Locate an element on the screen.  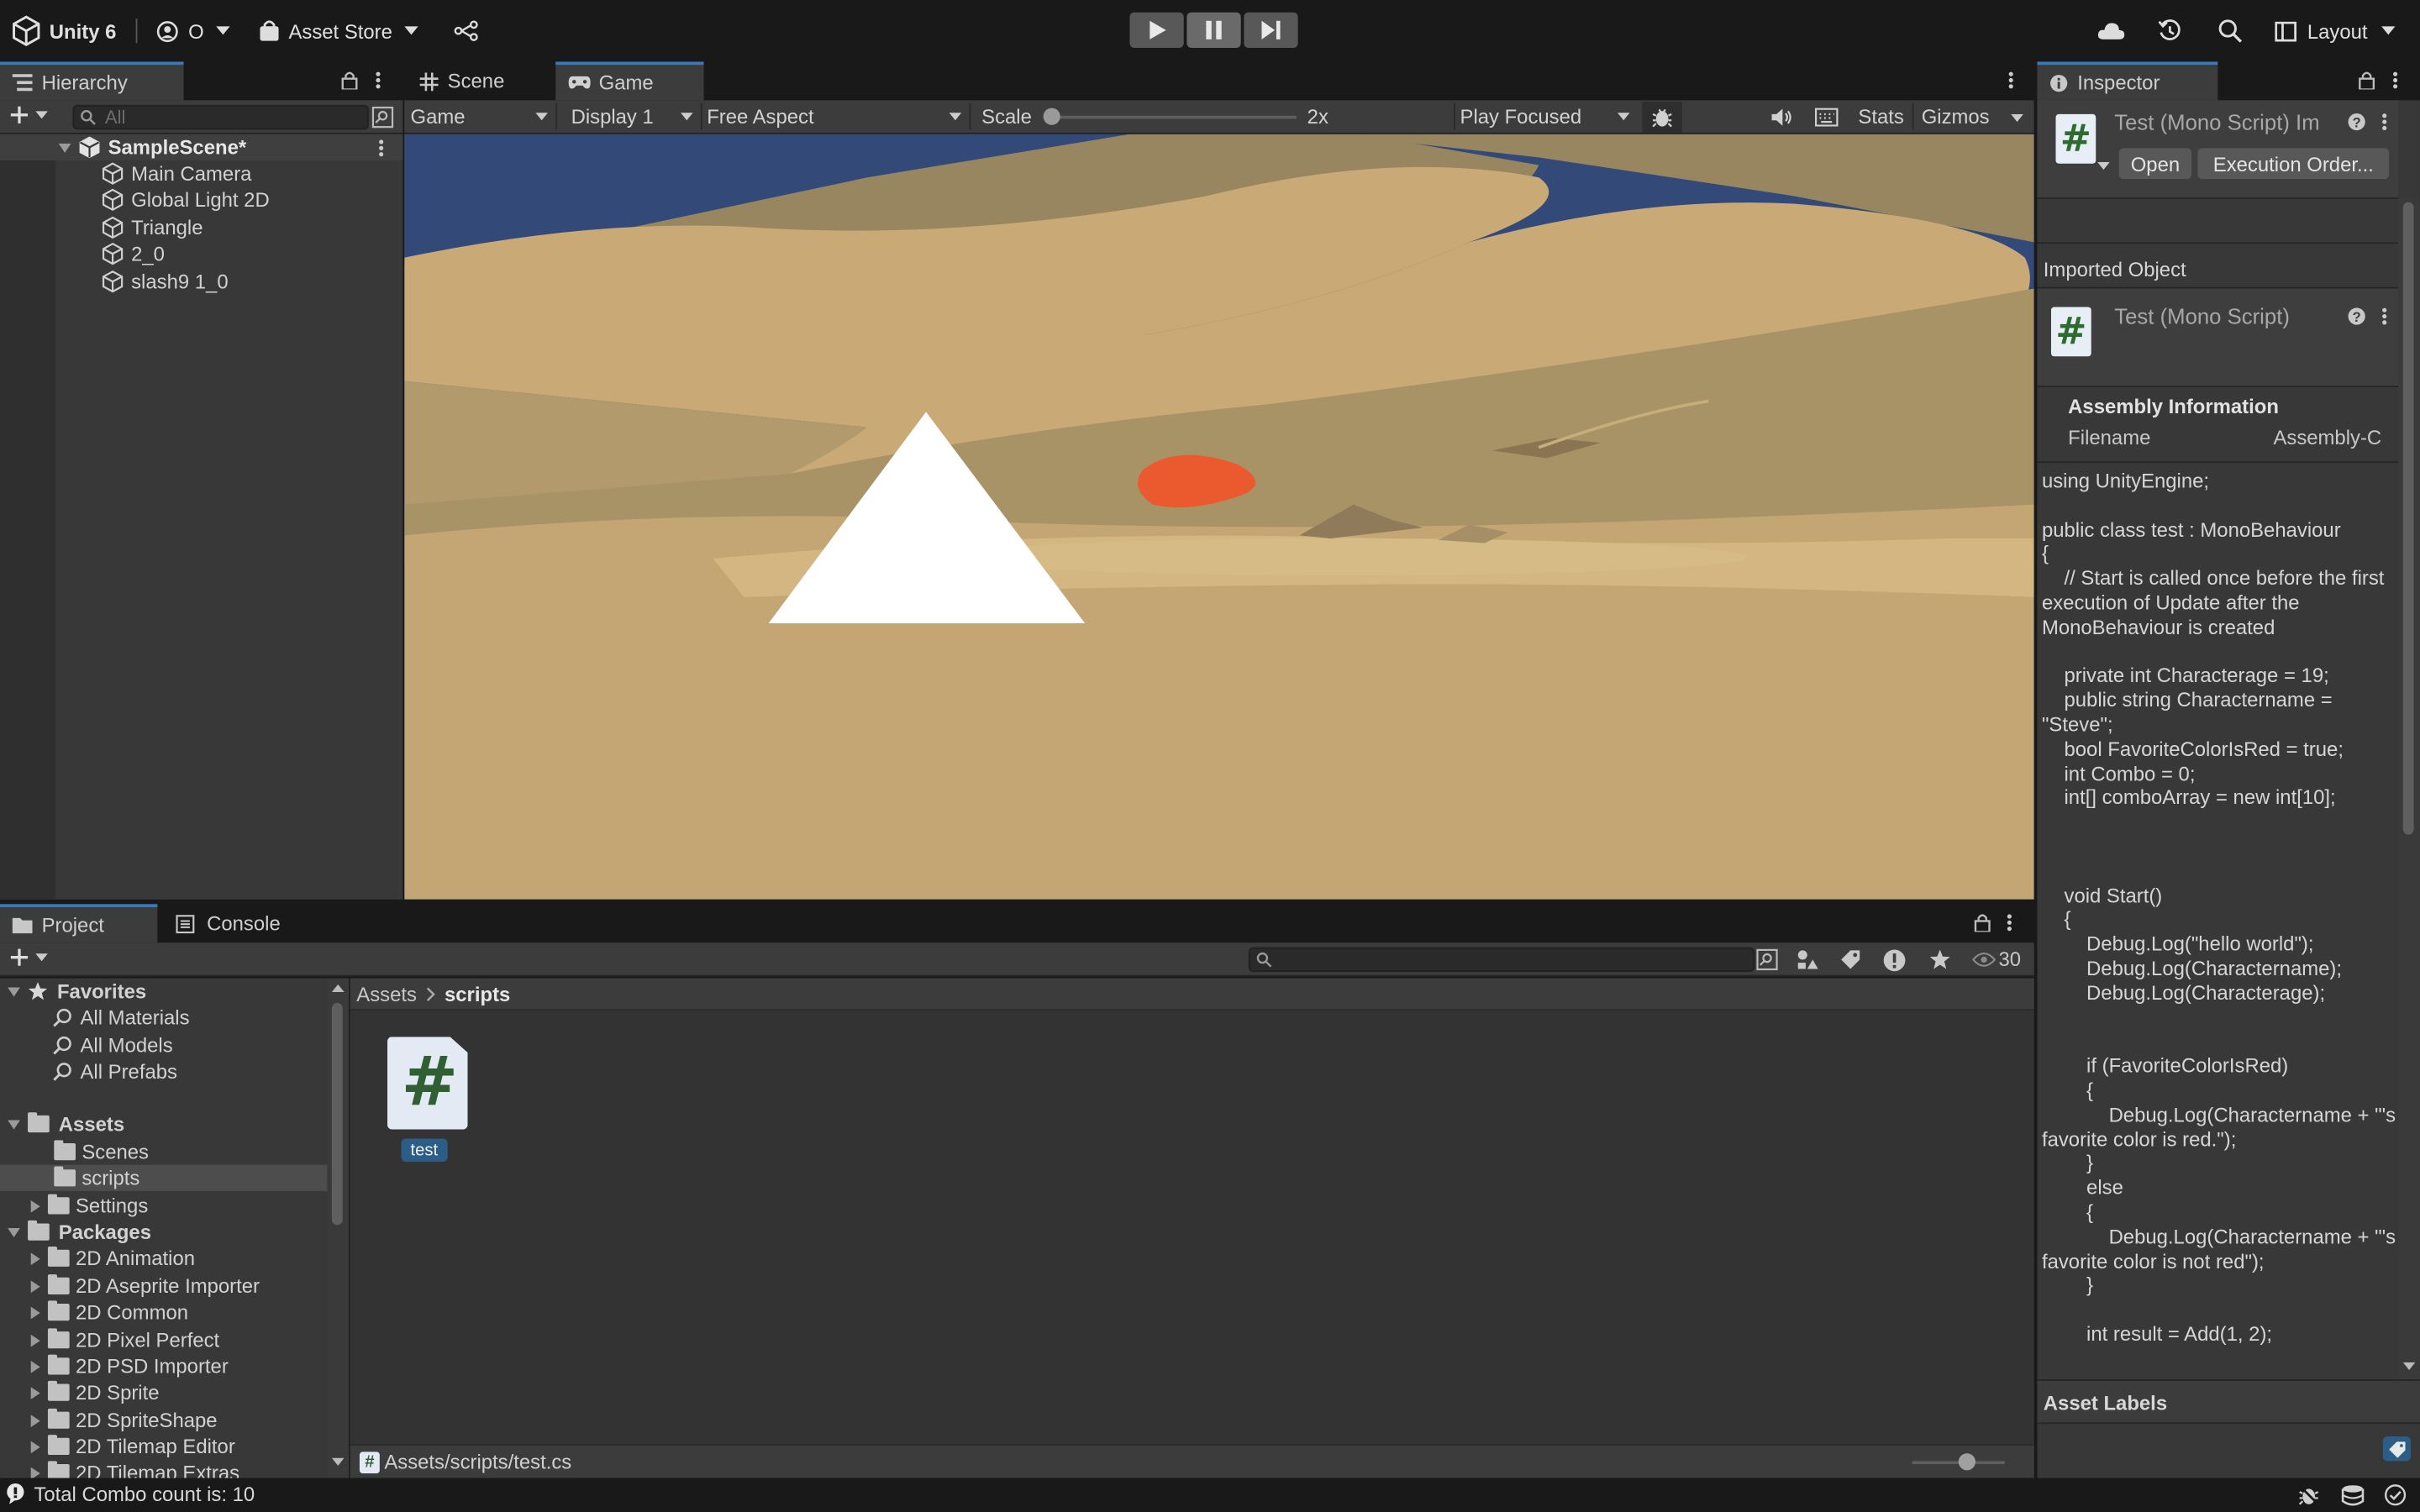
asset-labels-header: Asset Labels is located at coordinates (2228, 1402).